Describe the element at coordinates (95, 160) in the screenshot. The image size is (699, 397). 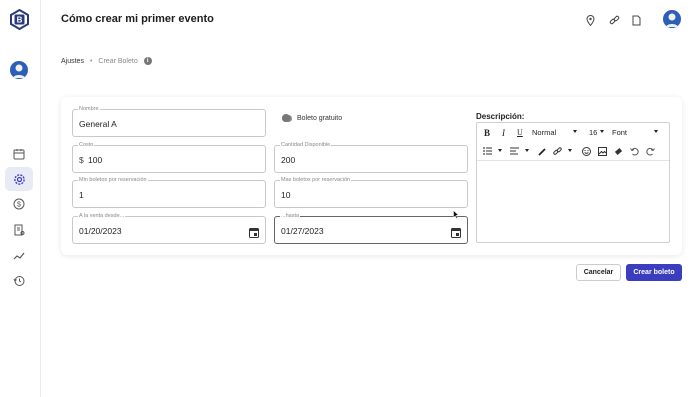
I see `costo-value: 100` at that location.